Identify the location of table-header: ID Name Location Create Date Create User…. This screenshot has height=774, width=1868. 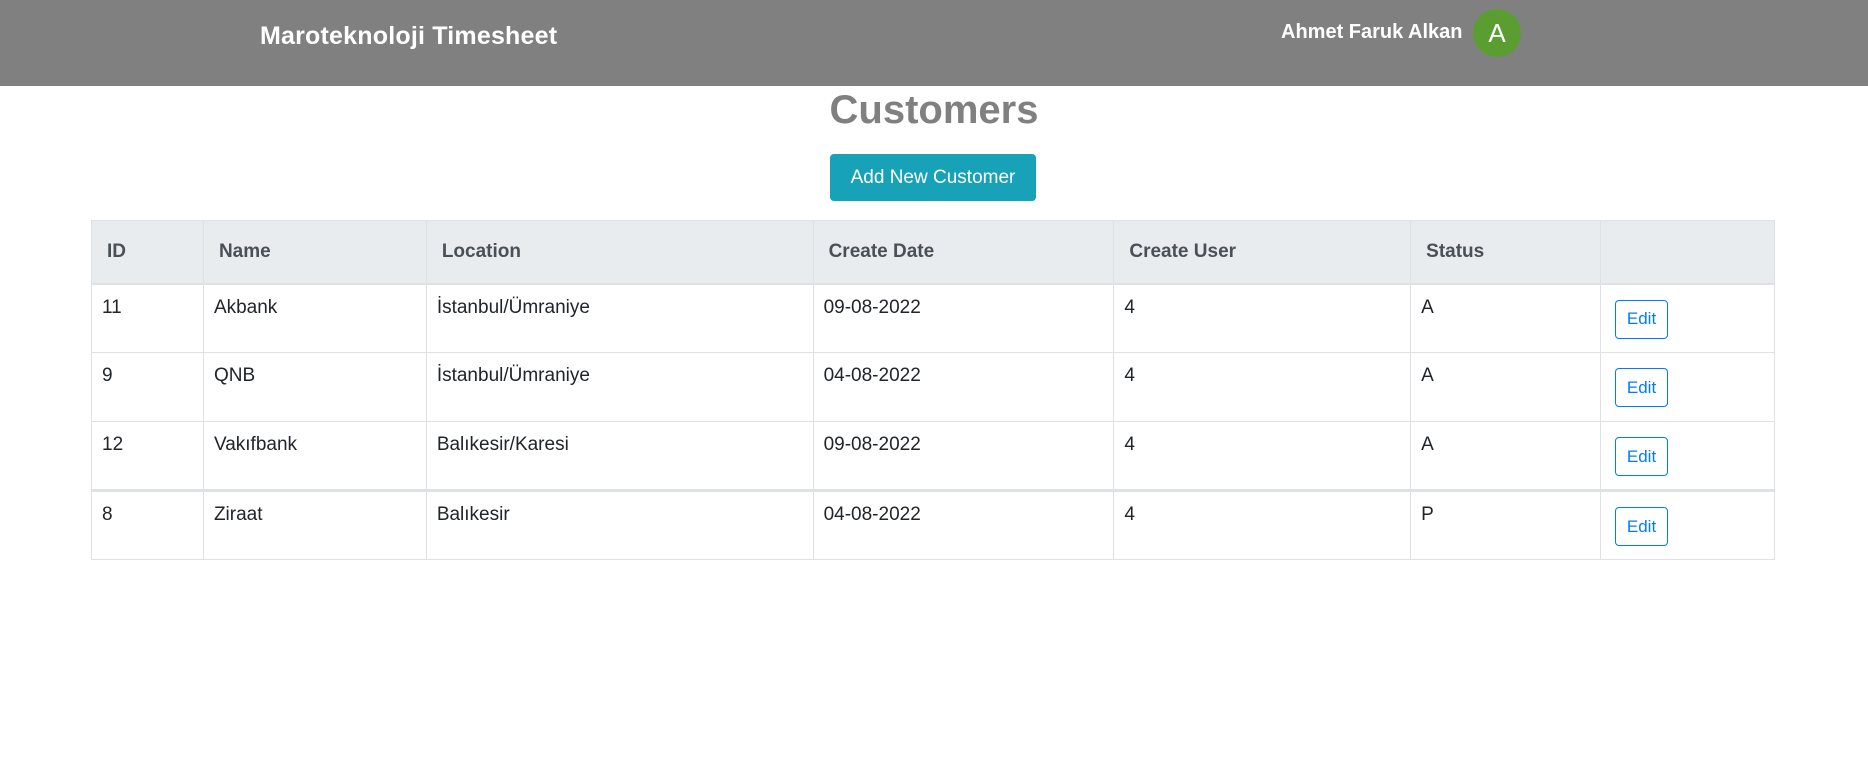
(933, 252).